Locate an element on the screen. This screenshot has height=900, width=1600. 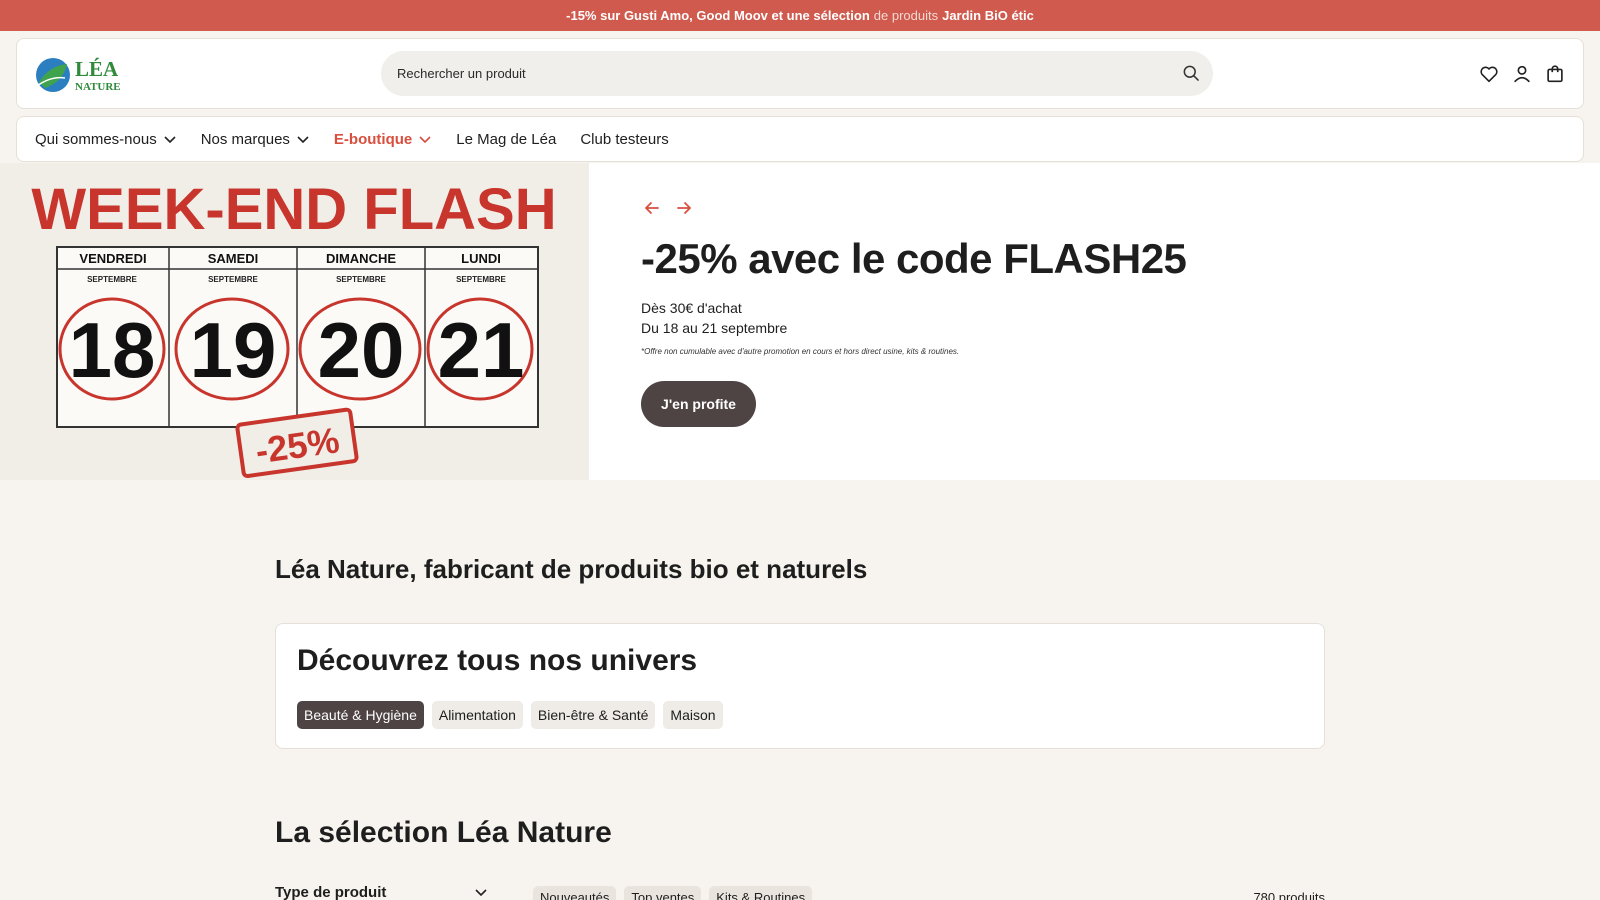
lea-nature-logo: LÉA NATURE is located at coordinates (81, 74).